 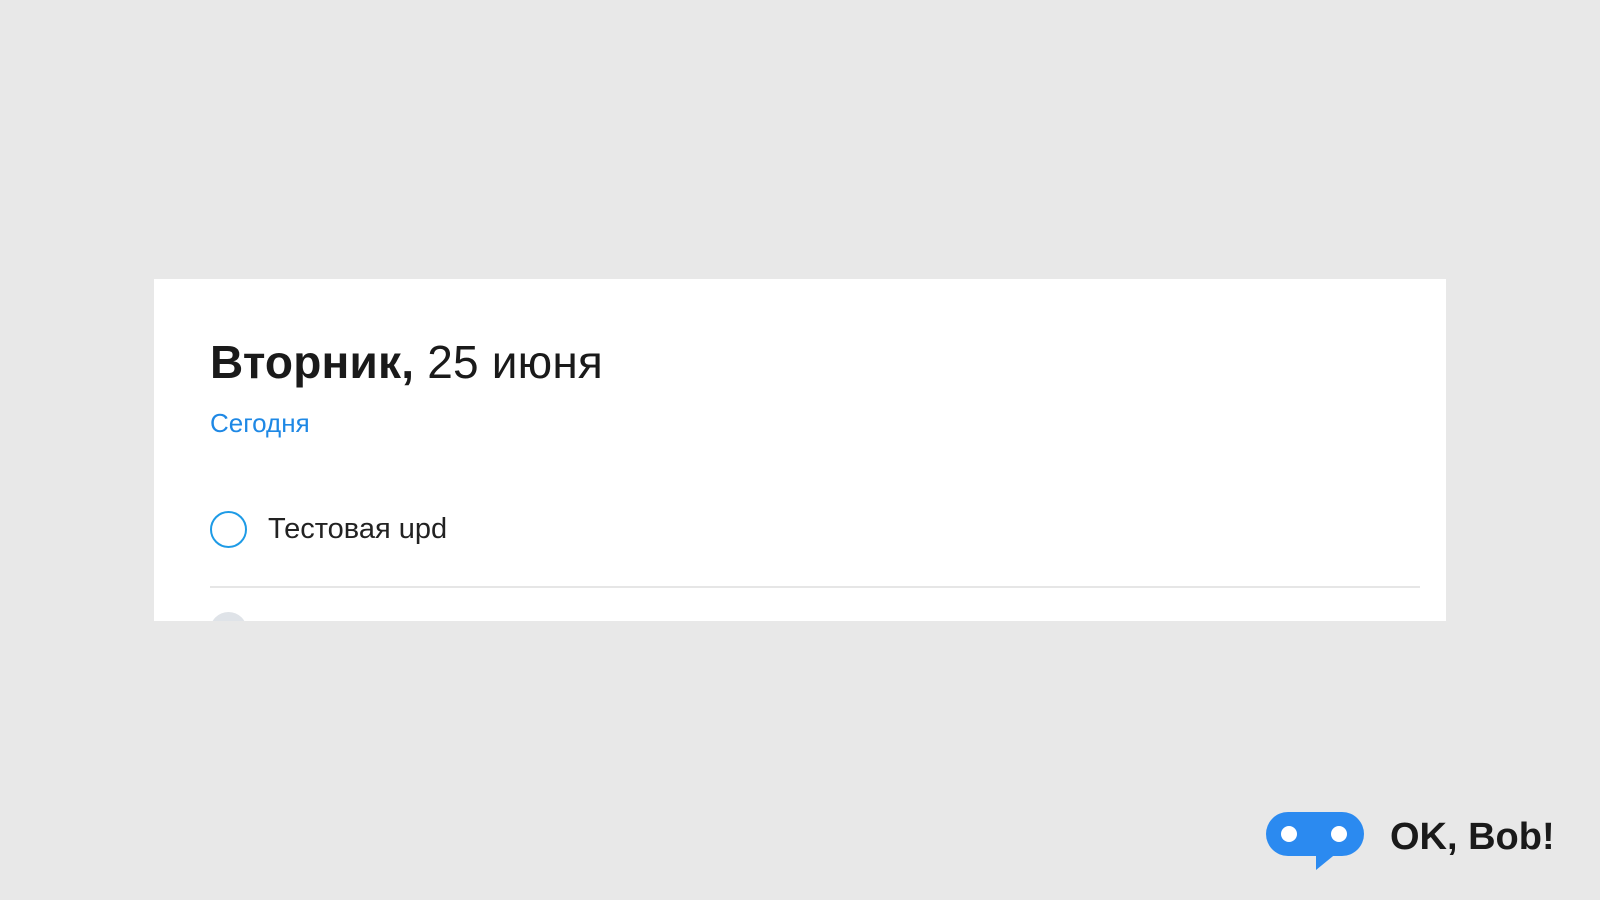 What do you see at coordinates (228, 529) in the screenshot?
I see `task-checkbox` at bounding box center [228, 529].